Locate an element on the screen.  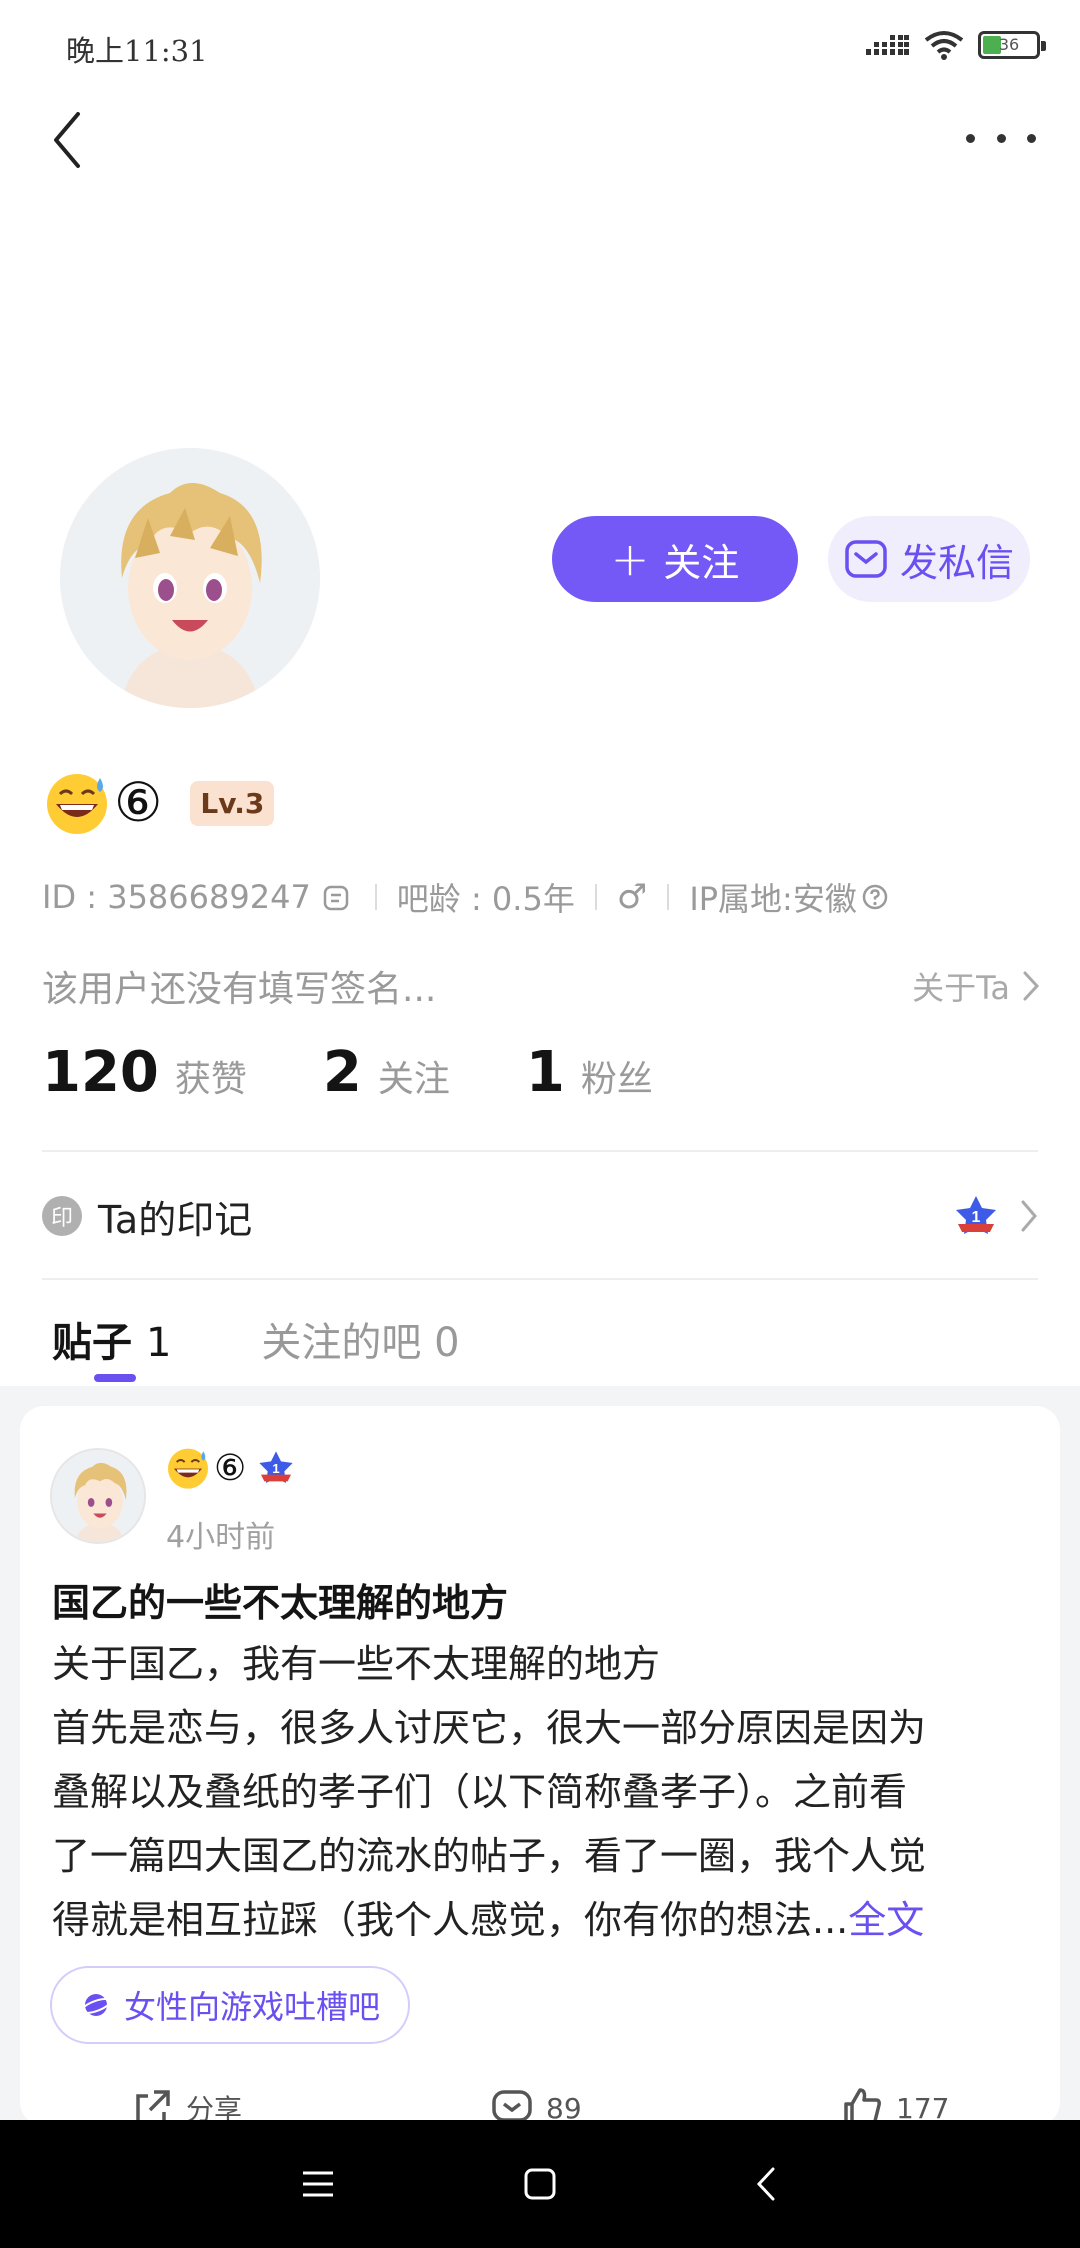
post-avatar is located at coordinates (98, 1496).